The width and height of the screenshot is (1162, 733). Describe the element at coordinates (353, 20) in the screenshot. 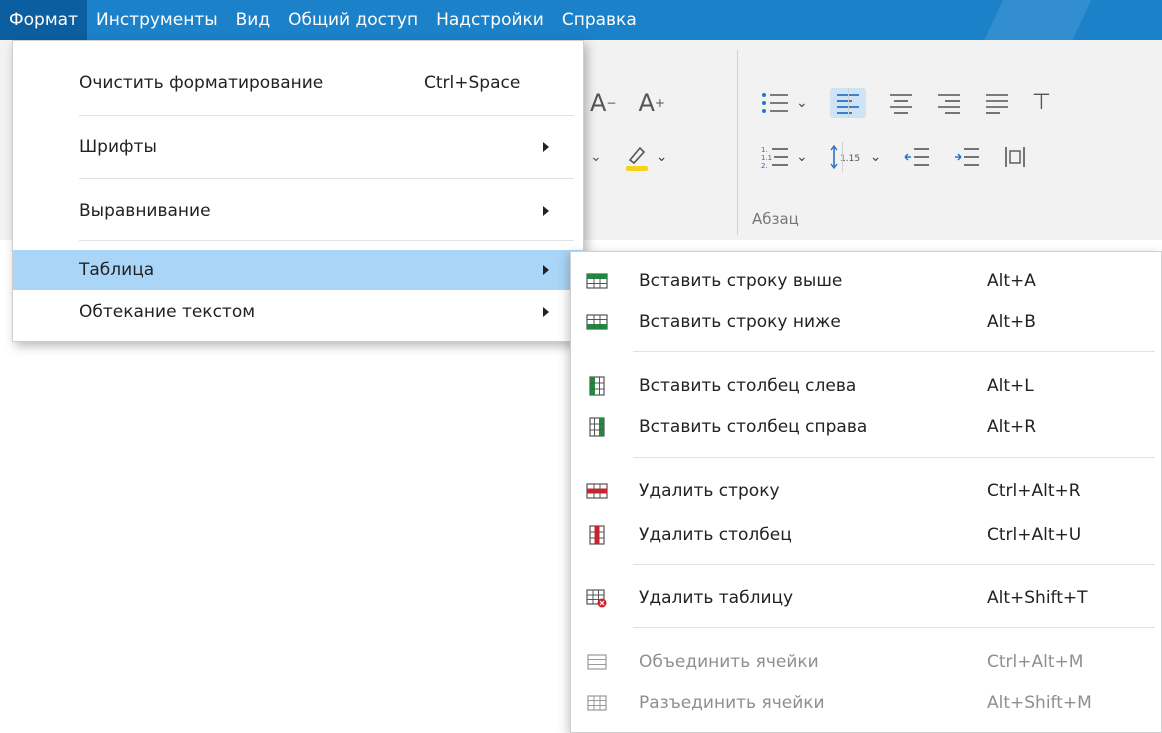

I see `menu-sharing: Общий доступ` at that location.